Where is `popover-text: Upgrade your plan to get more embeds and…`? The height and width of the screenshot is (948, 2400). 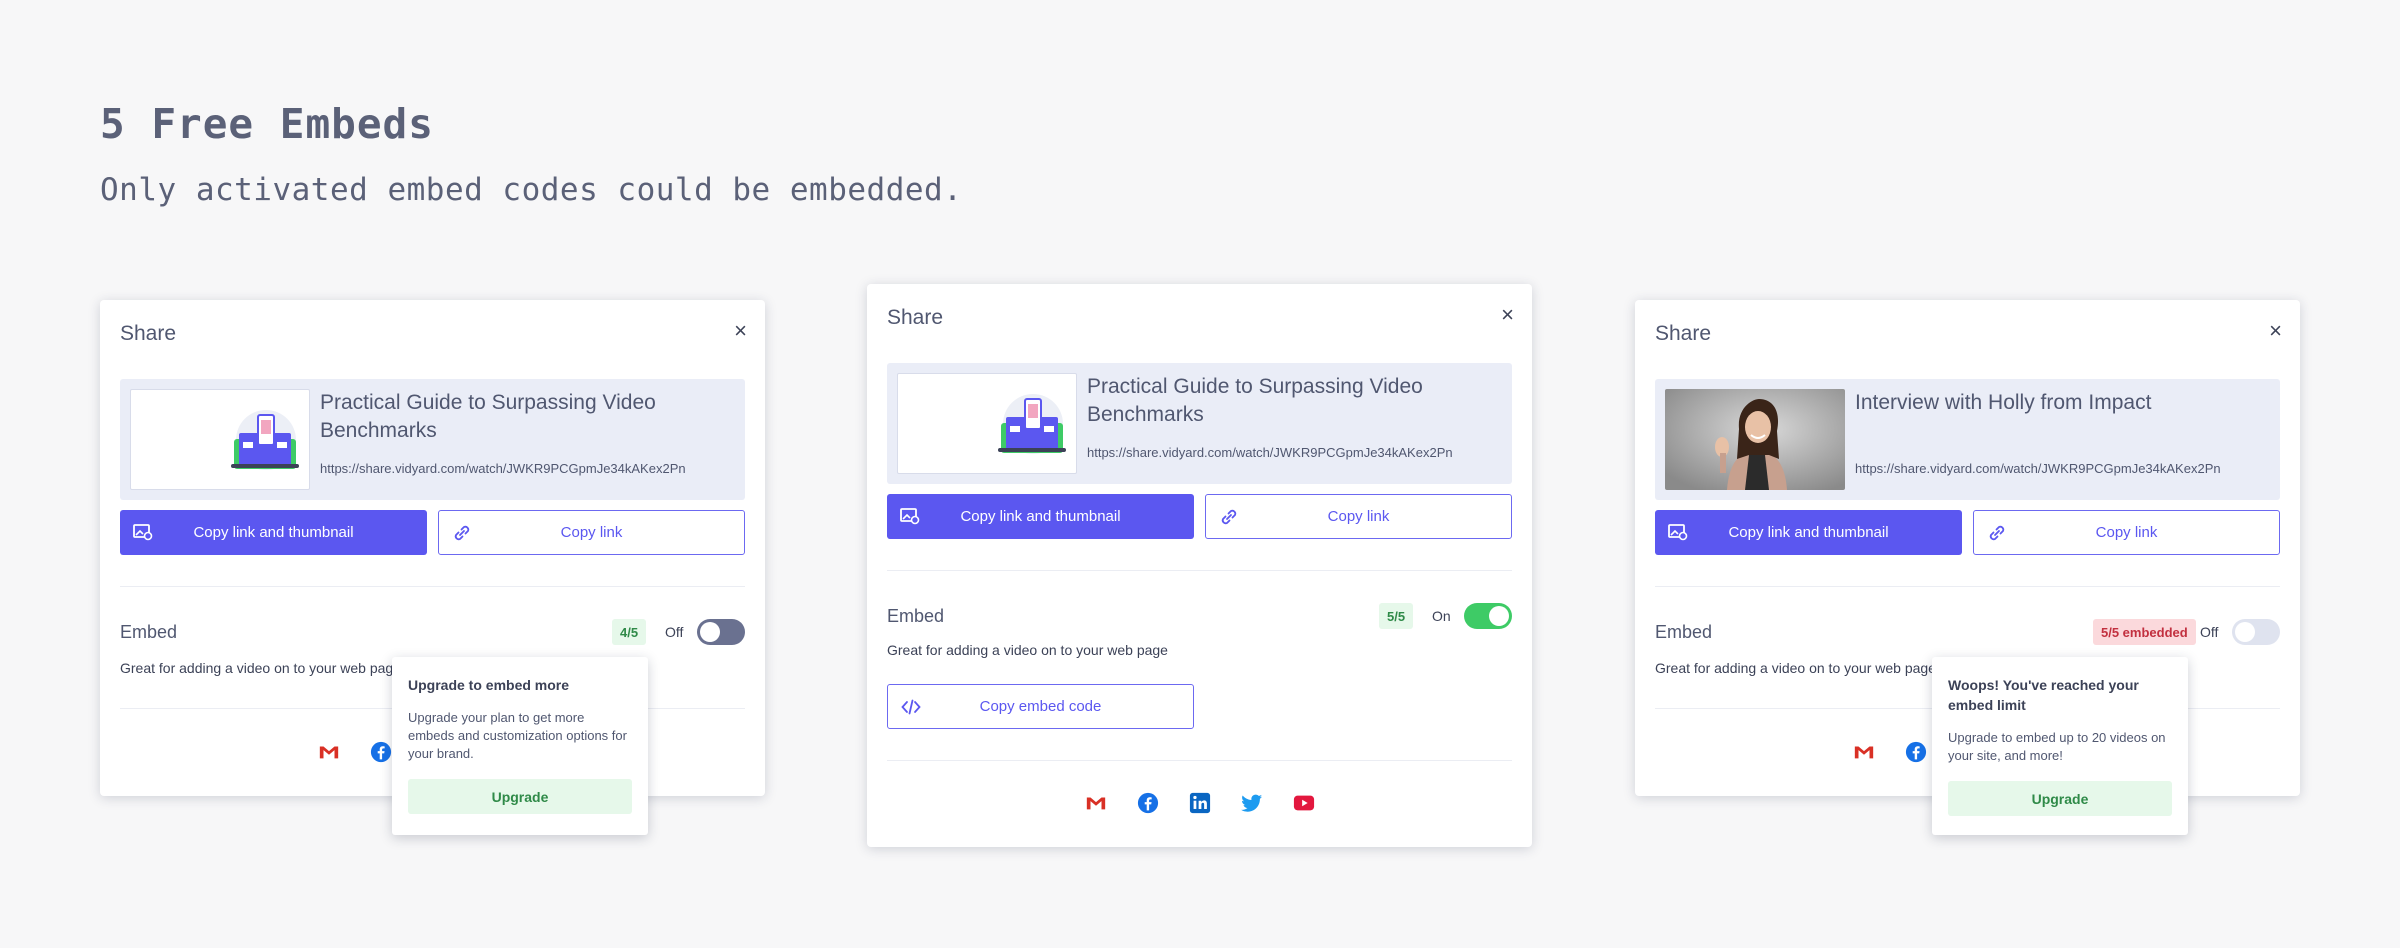
popover-text: Upgrade your plan to get more embeds and… is located at coordinates (517, 735).